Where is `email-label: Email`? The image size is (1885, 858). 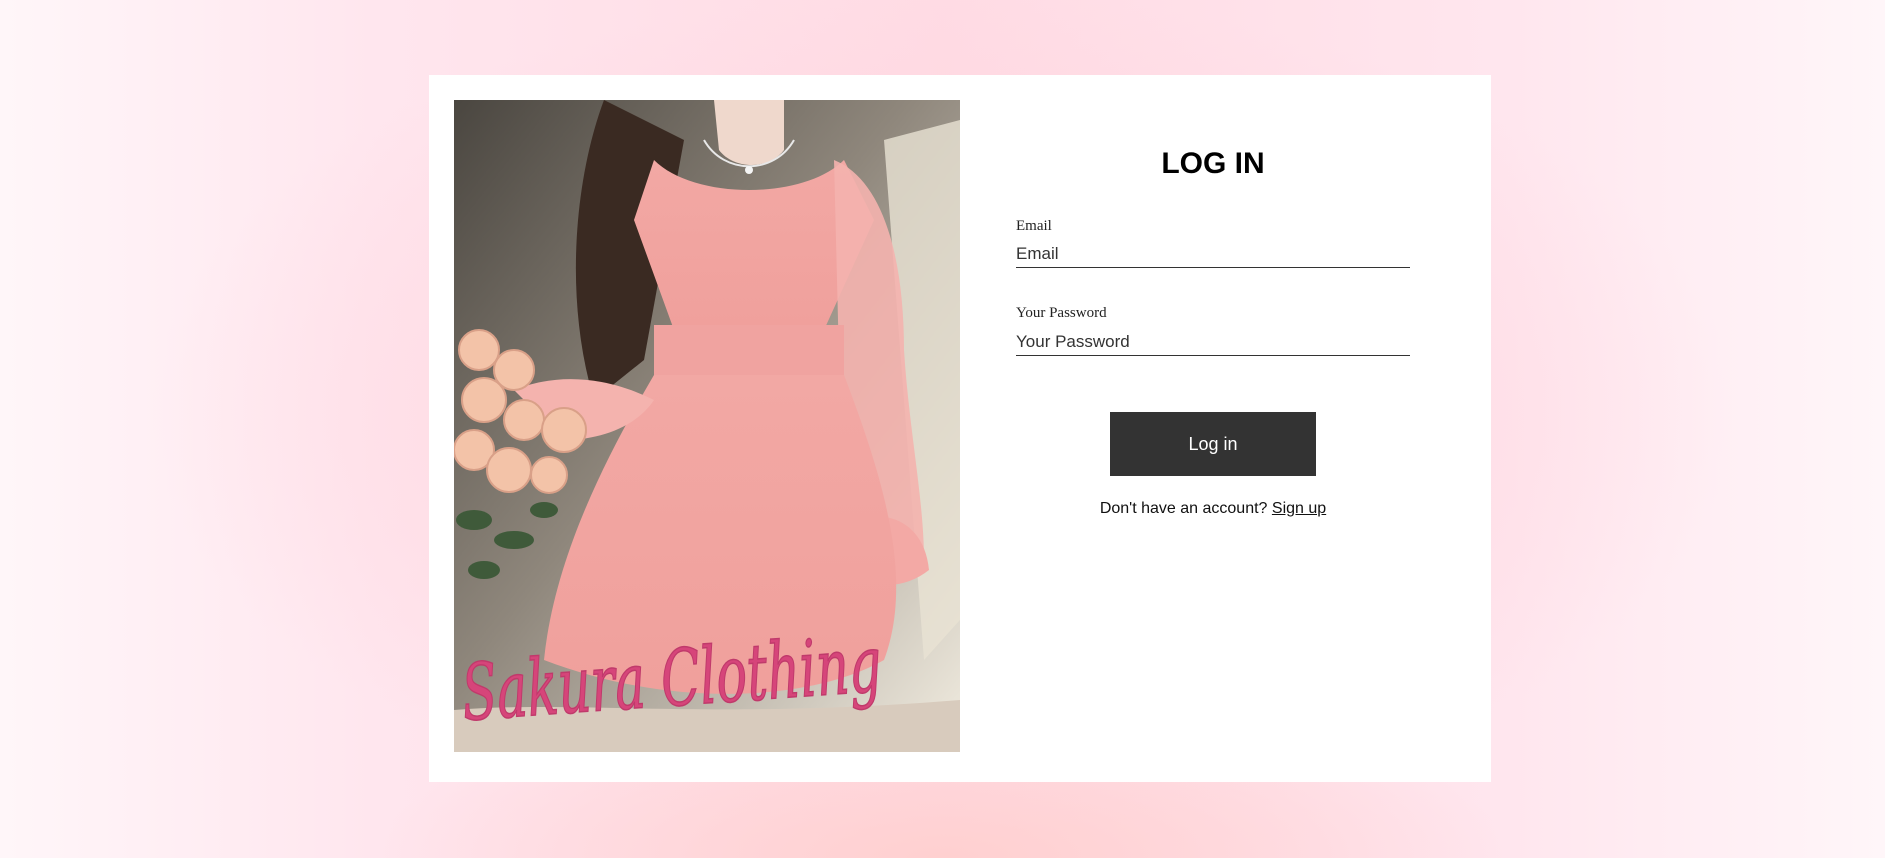 email-label: Email is located at coordinates (1034, 226).